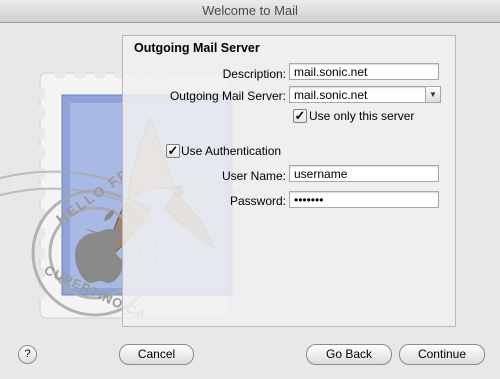 The width and height of the screenshot is (500, 379). What do you see at coordinates (364, 199) in the screenshot?
I see `password-field: •••••••` at bounding box center [364, 199].